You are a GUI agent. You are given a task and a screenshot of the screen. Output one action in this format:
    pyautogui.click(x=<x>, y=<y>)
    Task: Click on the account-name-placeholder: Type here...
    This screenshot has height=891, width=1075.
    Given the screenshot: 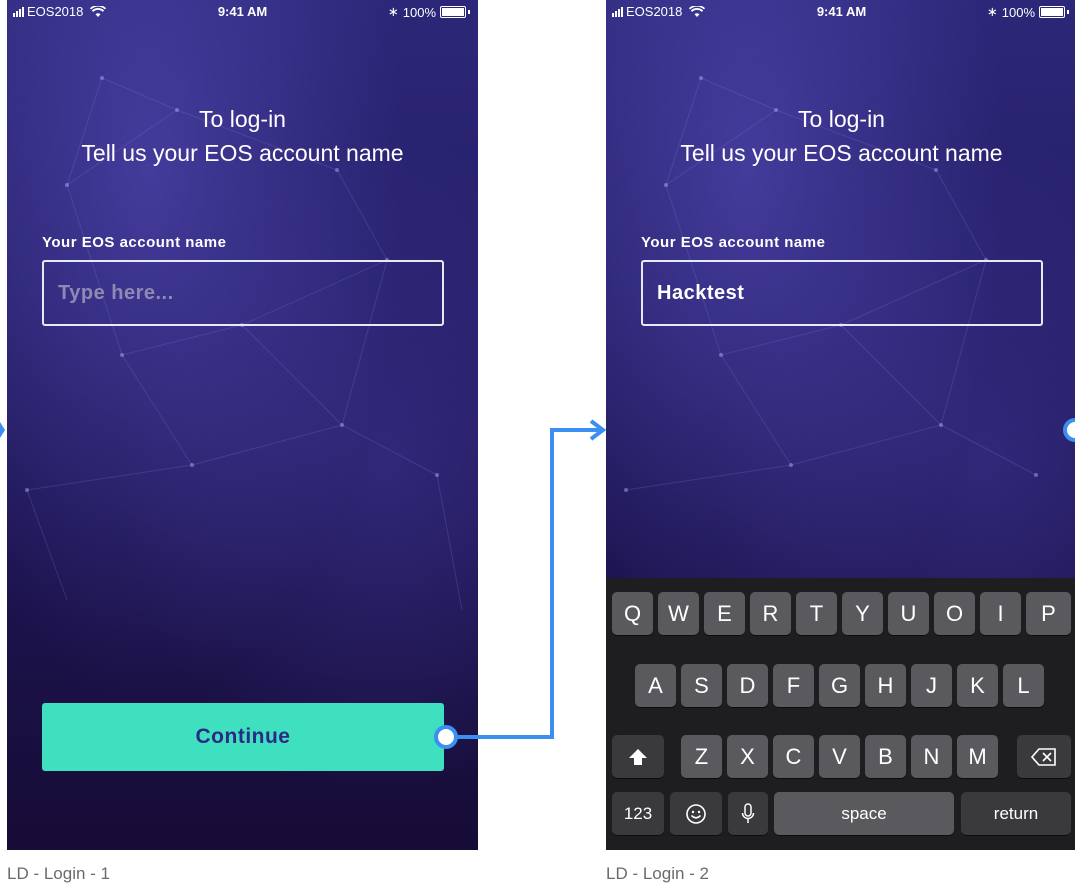 What is the action you would take?
    pyautogui.click(x=116, y=293)
    